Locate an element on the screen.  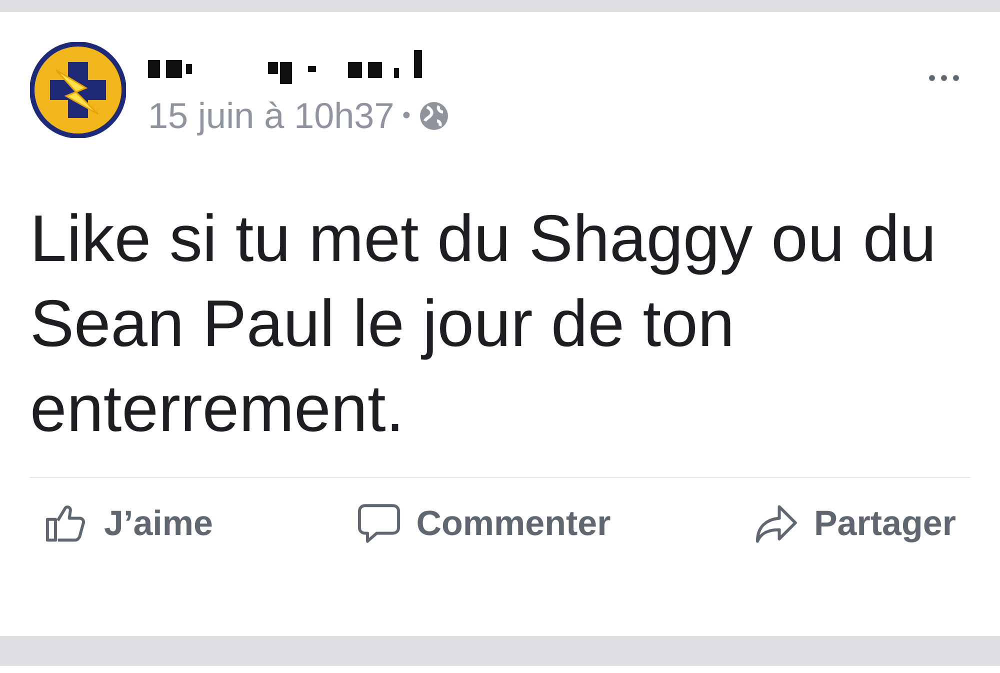
post-timestamp: 15 juin à 10h37 is located at coordinates (271, 116).